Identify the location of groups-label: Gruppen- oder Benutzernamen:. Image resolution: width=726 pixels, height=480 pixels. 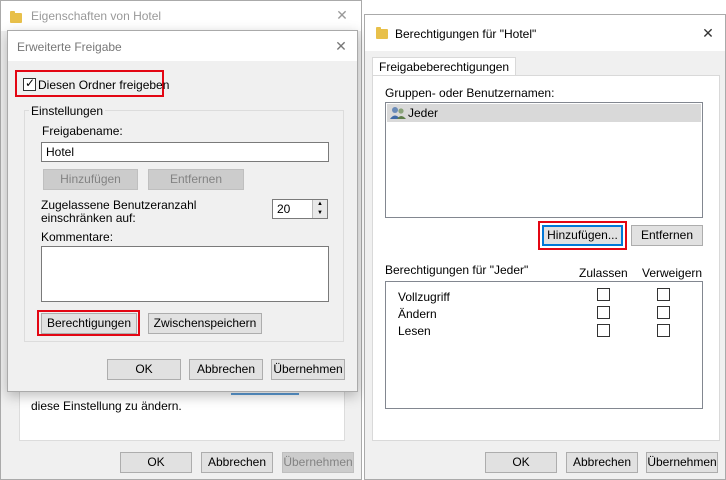
(470, 93).